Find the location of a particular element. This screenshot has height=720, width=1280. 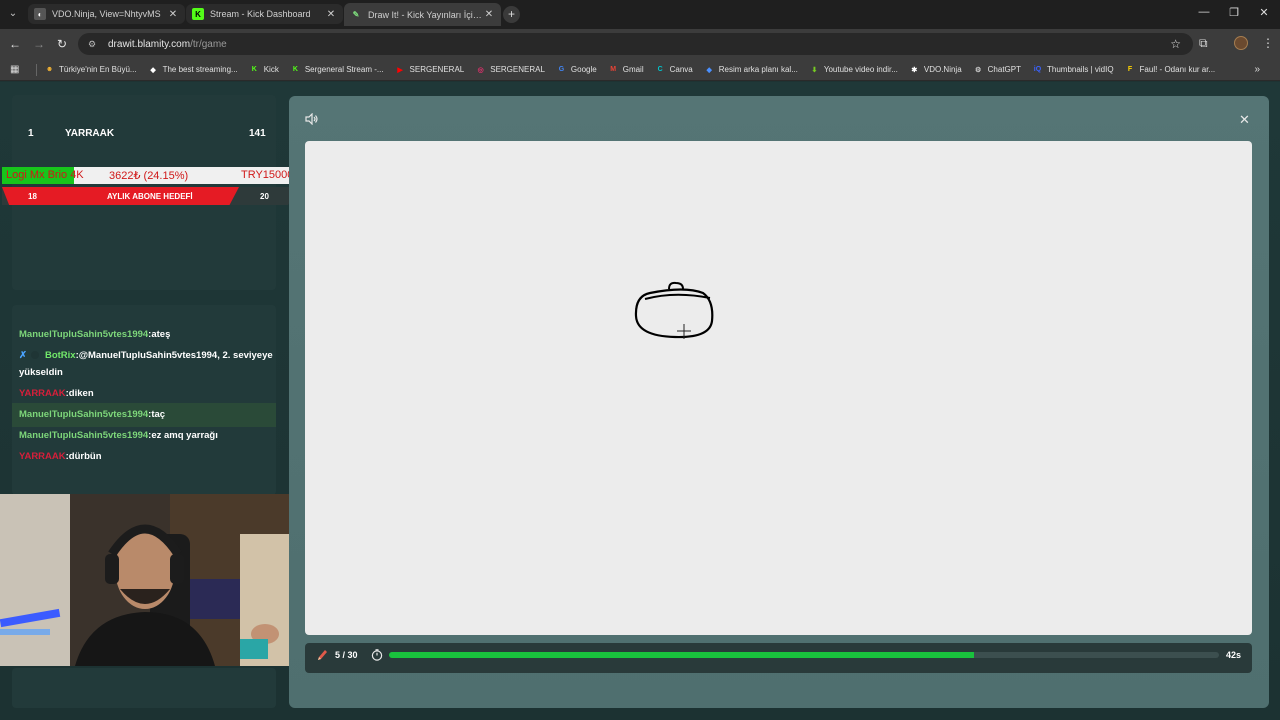

bookmark-gmail: M Gmail is located at coordinates (626, 69).